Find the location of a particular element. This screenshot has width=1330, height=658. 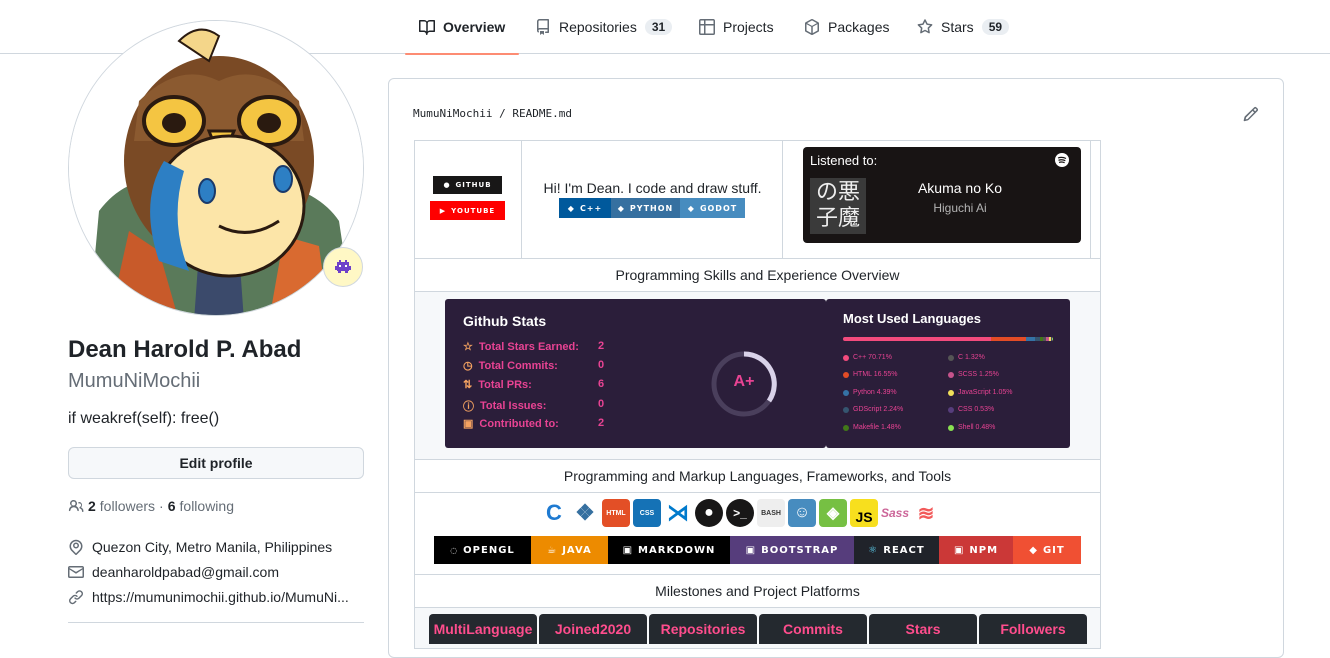

repo-count-badge: 31 is located at coordinates (658, 27).